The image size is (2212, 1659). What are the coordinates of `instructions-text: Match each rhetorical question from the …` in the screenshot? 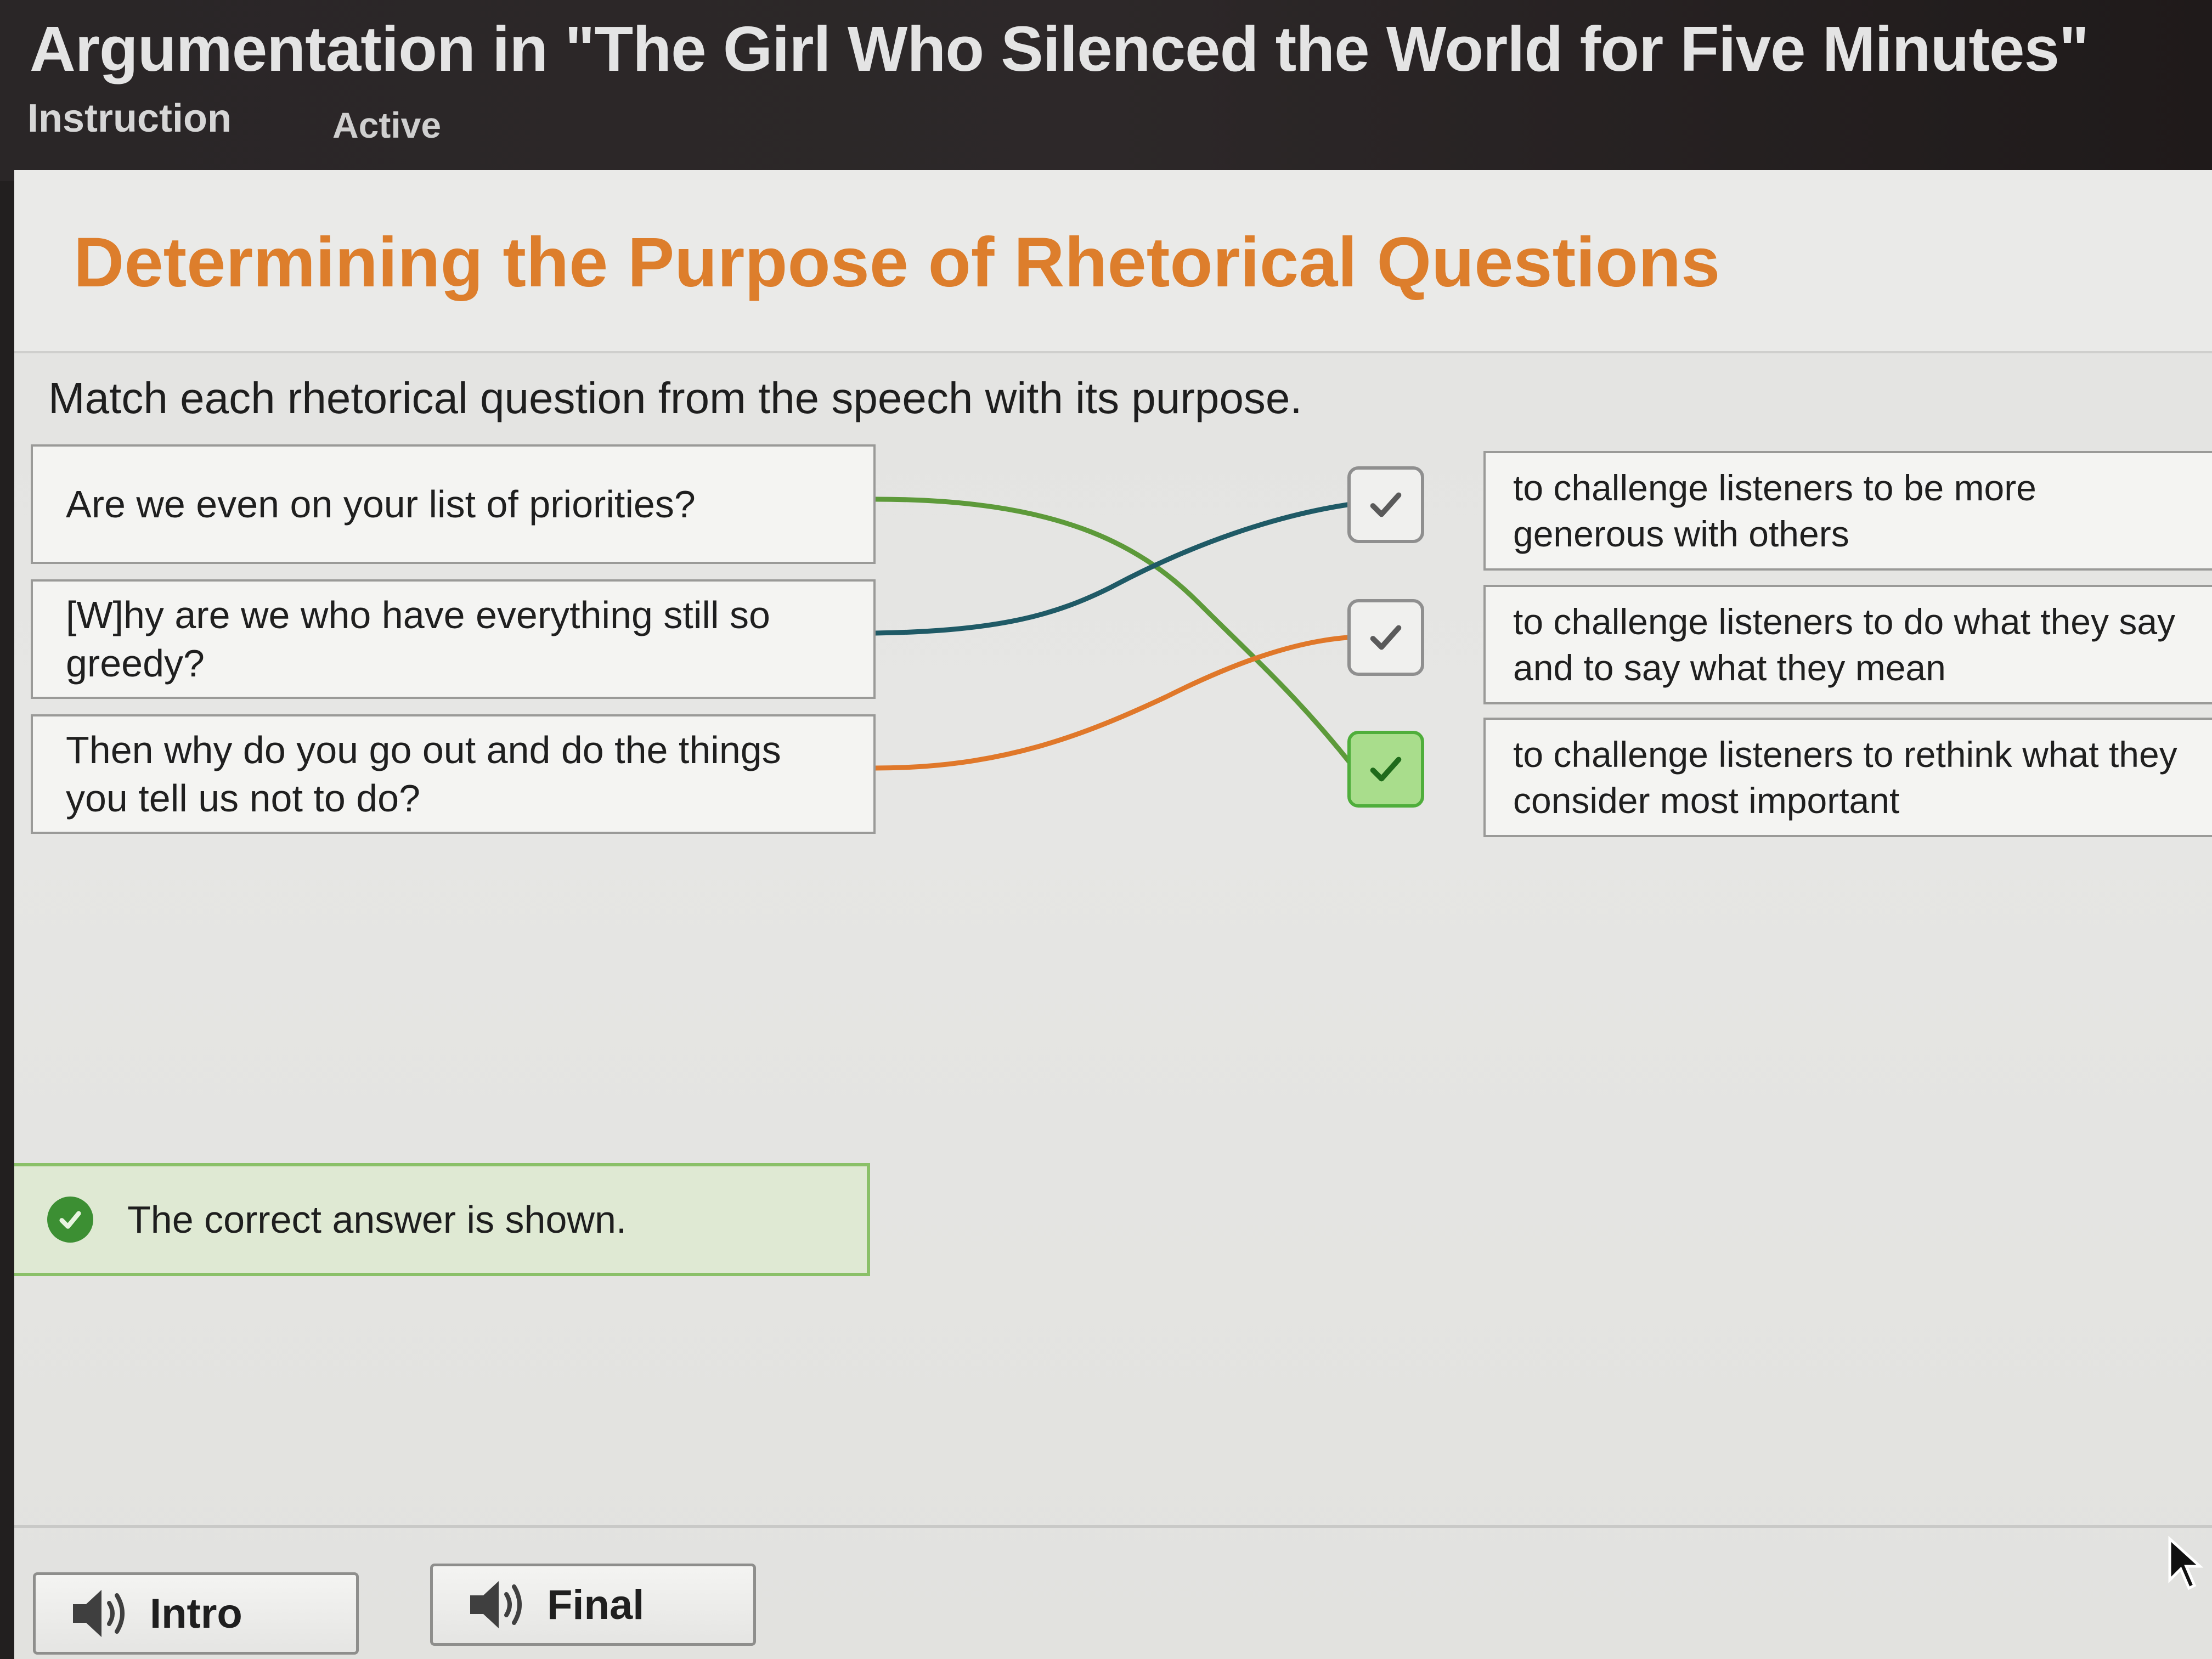 It's located at (675, 398).